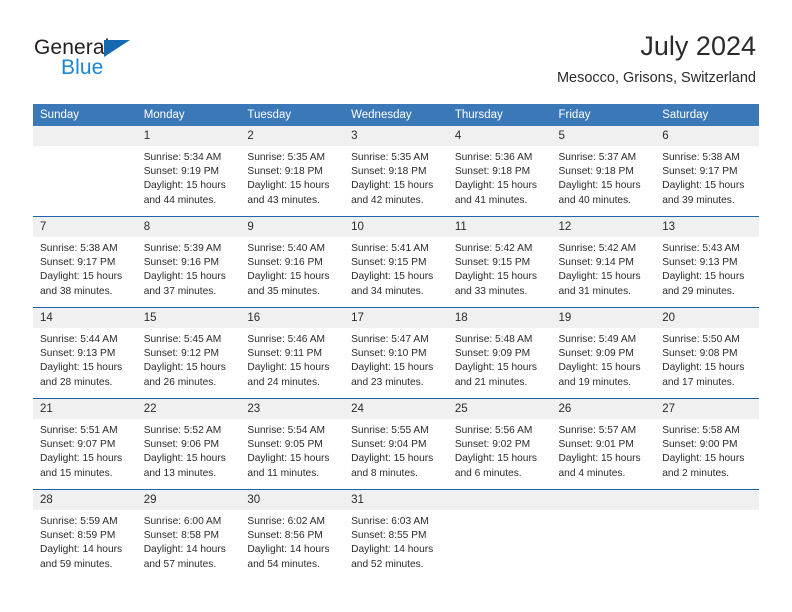 The image size is (792, 612). I want to click on day-number: 17, so click(396, 318).